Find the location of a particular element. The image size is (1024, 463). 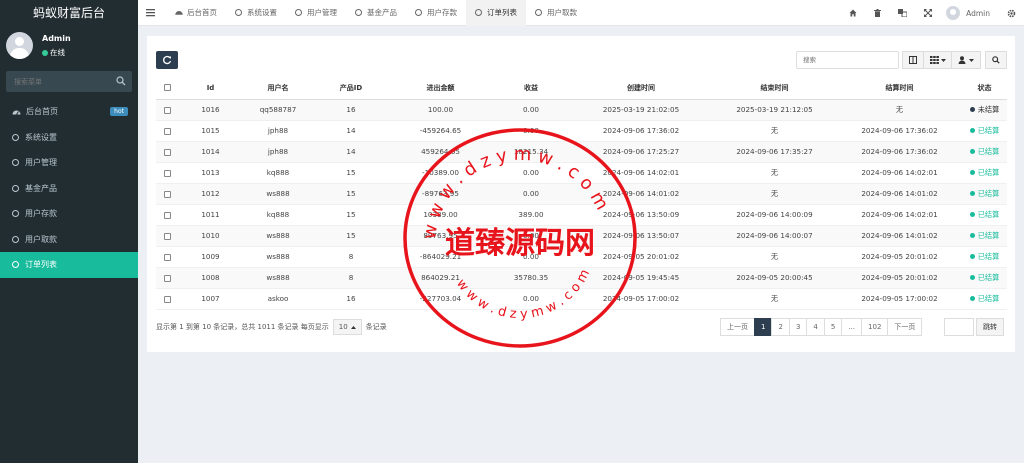

brand-logo: 蚂蚁财富后台 is located at coordinates (69, 13).